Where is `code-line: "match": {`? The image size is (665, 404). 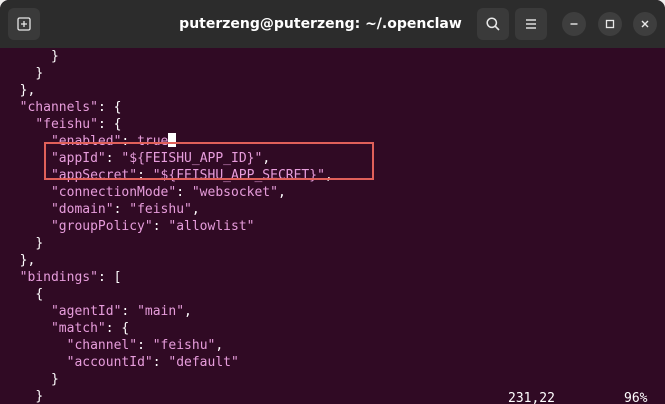 code-line: "match": { is located at coordinates (66, 328).